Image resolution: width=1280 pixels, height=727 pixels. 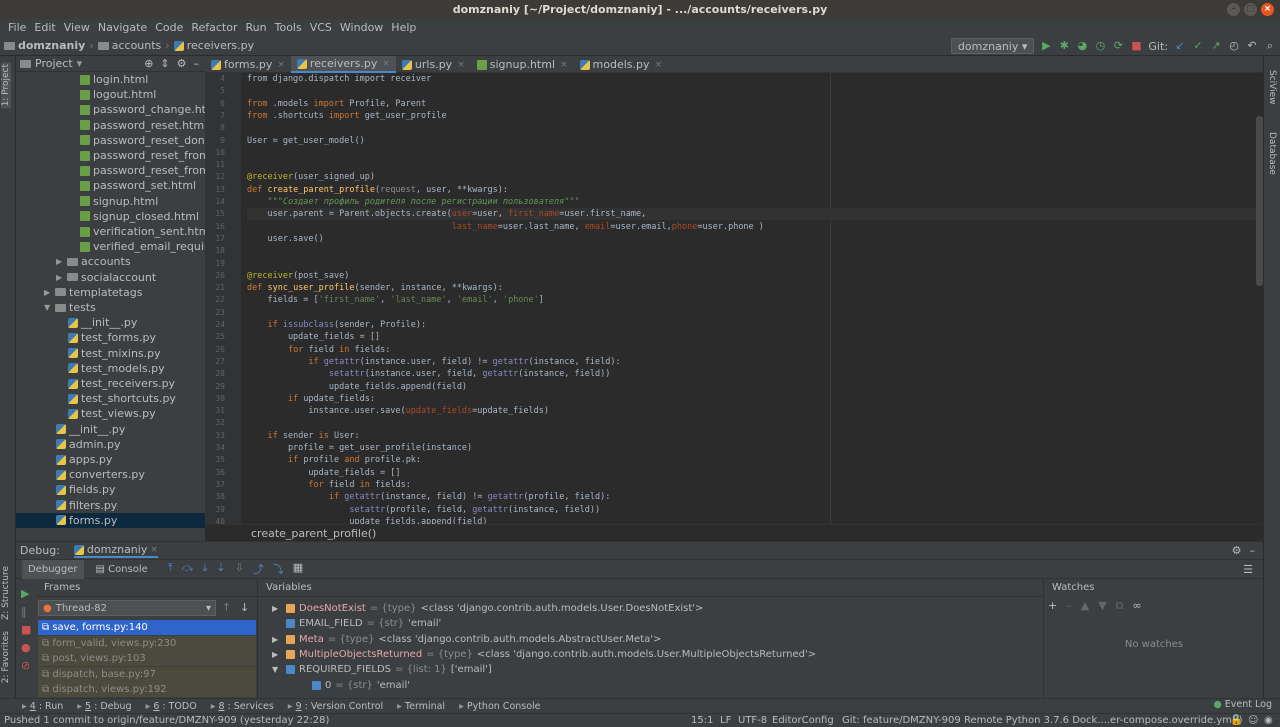 I want to click on menu-file: File, so click(x=17, y=27).